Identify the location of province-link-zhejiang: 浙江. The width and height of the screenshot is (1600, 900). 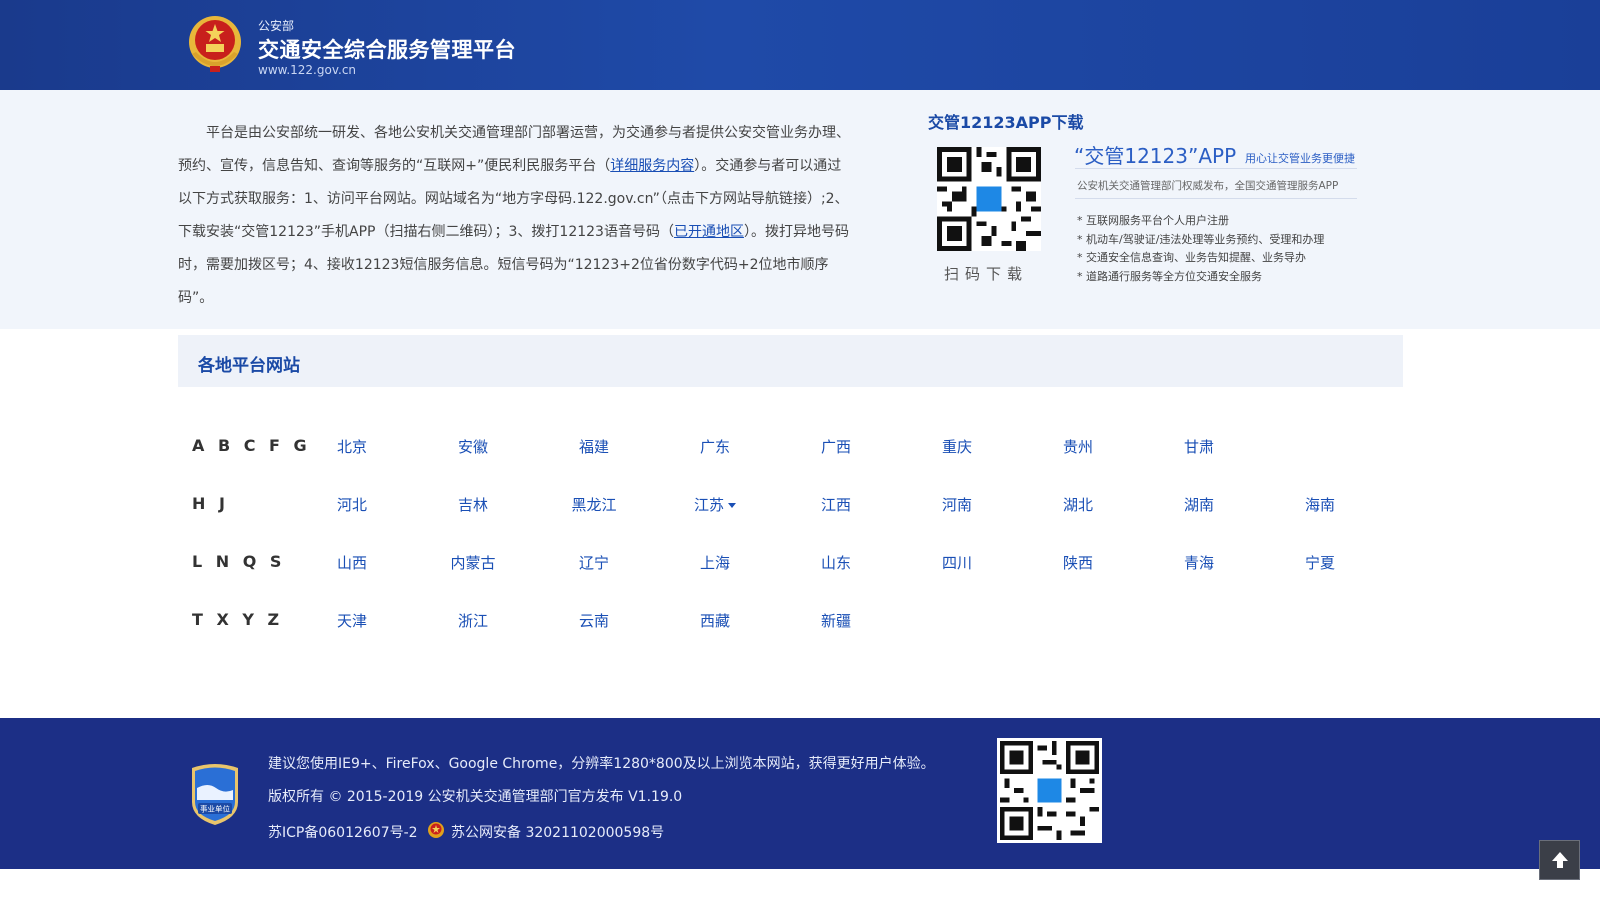
(473, 620).